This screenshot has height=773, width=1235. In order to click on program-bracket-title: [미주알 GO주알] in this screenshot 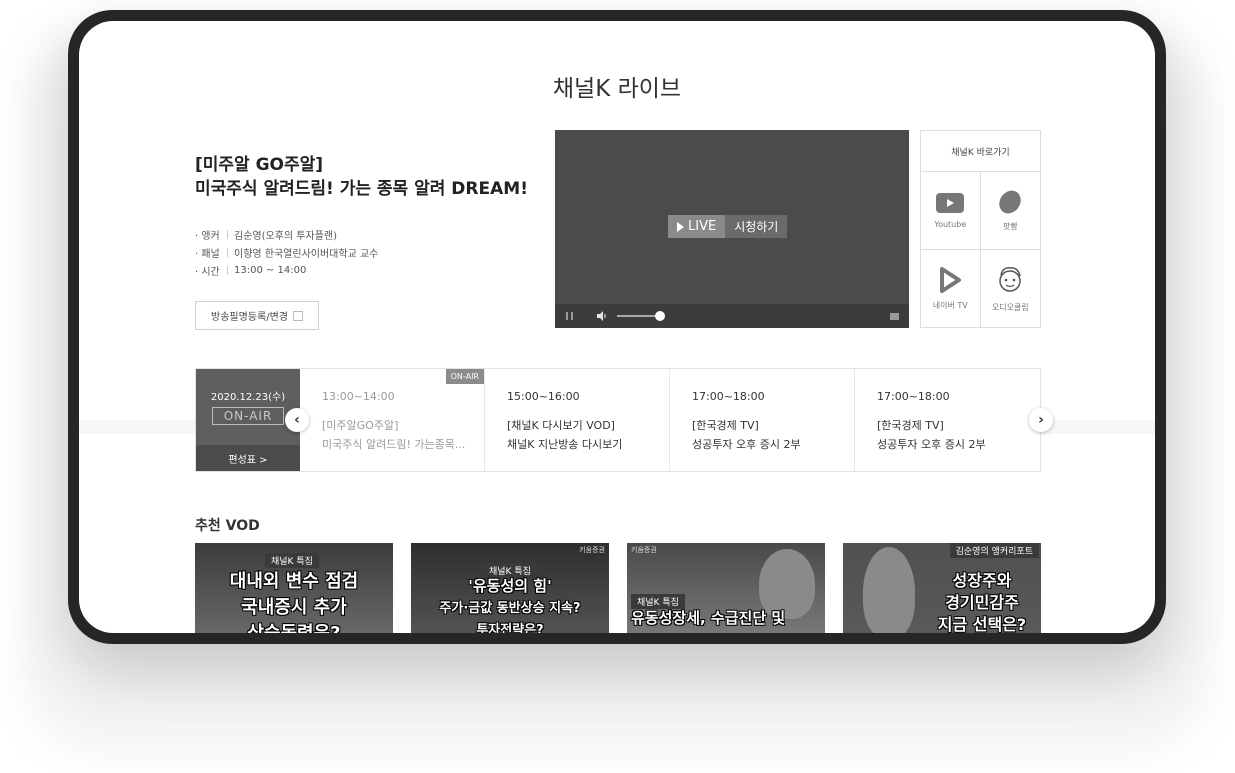, I will do `click(259, 165)`.